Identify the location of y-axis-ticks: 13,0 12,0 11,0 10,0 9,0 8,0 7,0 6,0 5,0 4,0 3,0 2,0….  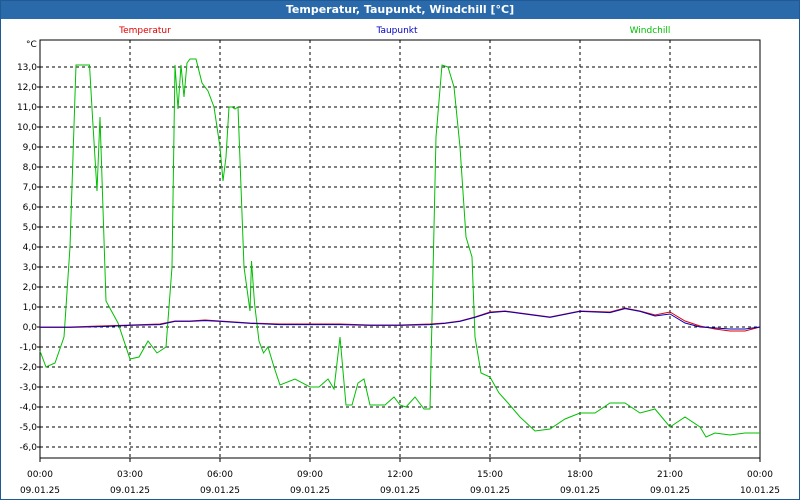
(27, 258).